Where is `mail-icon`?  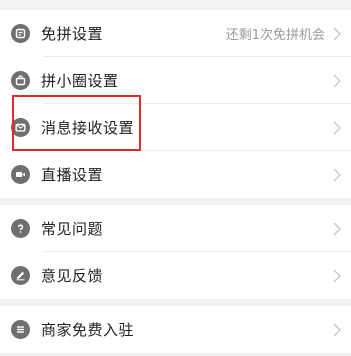 mail-icon is located at coordinates (20, 127).